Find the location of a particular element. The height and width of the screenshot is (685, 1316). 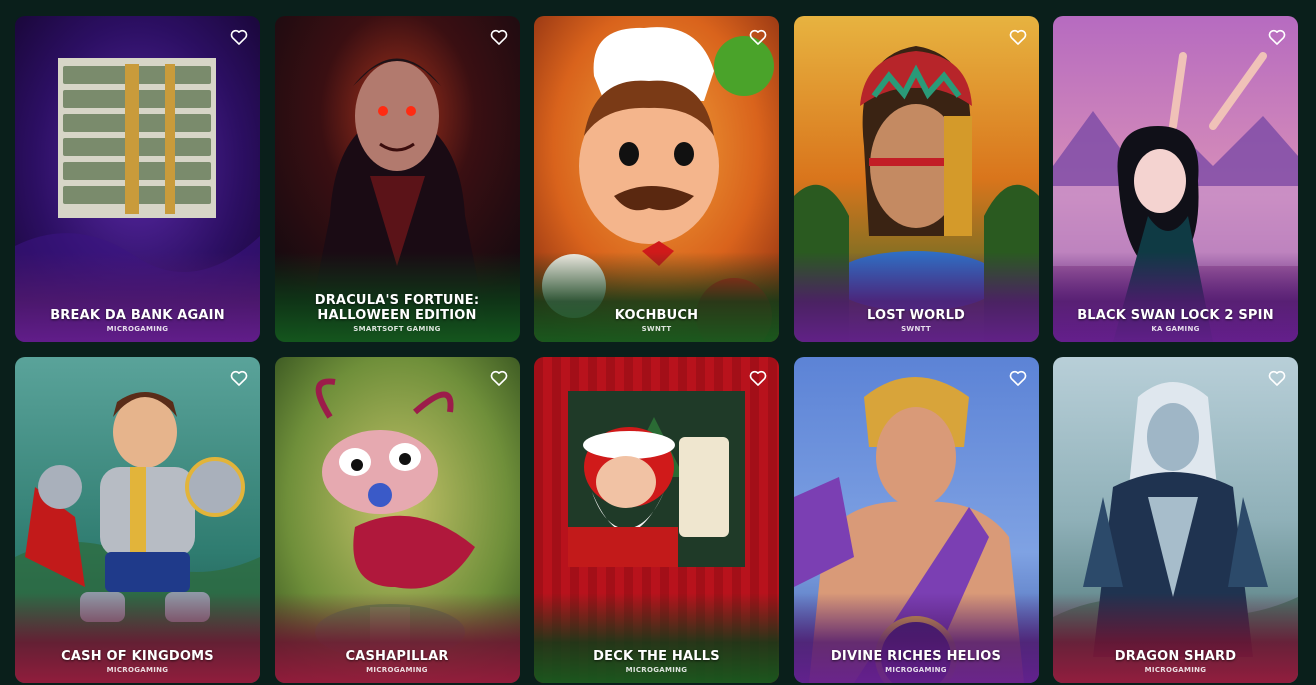

game-card-lost-world: LOST WORLD SWNTT is located at coordinates (916, 179).